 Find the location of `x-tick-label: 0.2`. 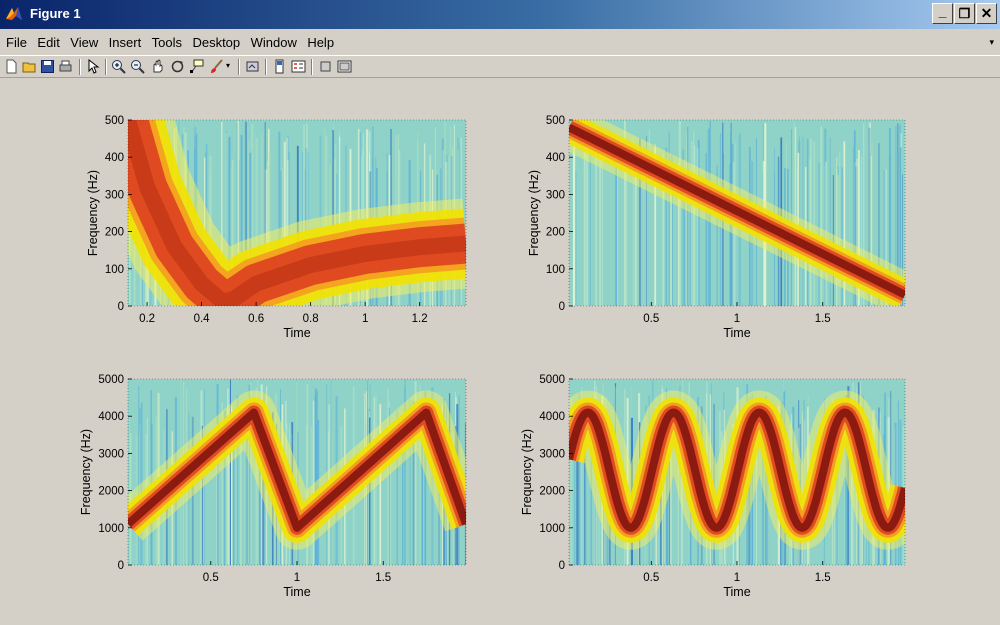

x-tick-label: 0.2 is located at coordinates (147, 319).